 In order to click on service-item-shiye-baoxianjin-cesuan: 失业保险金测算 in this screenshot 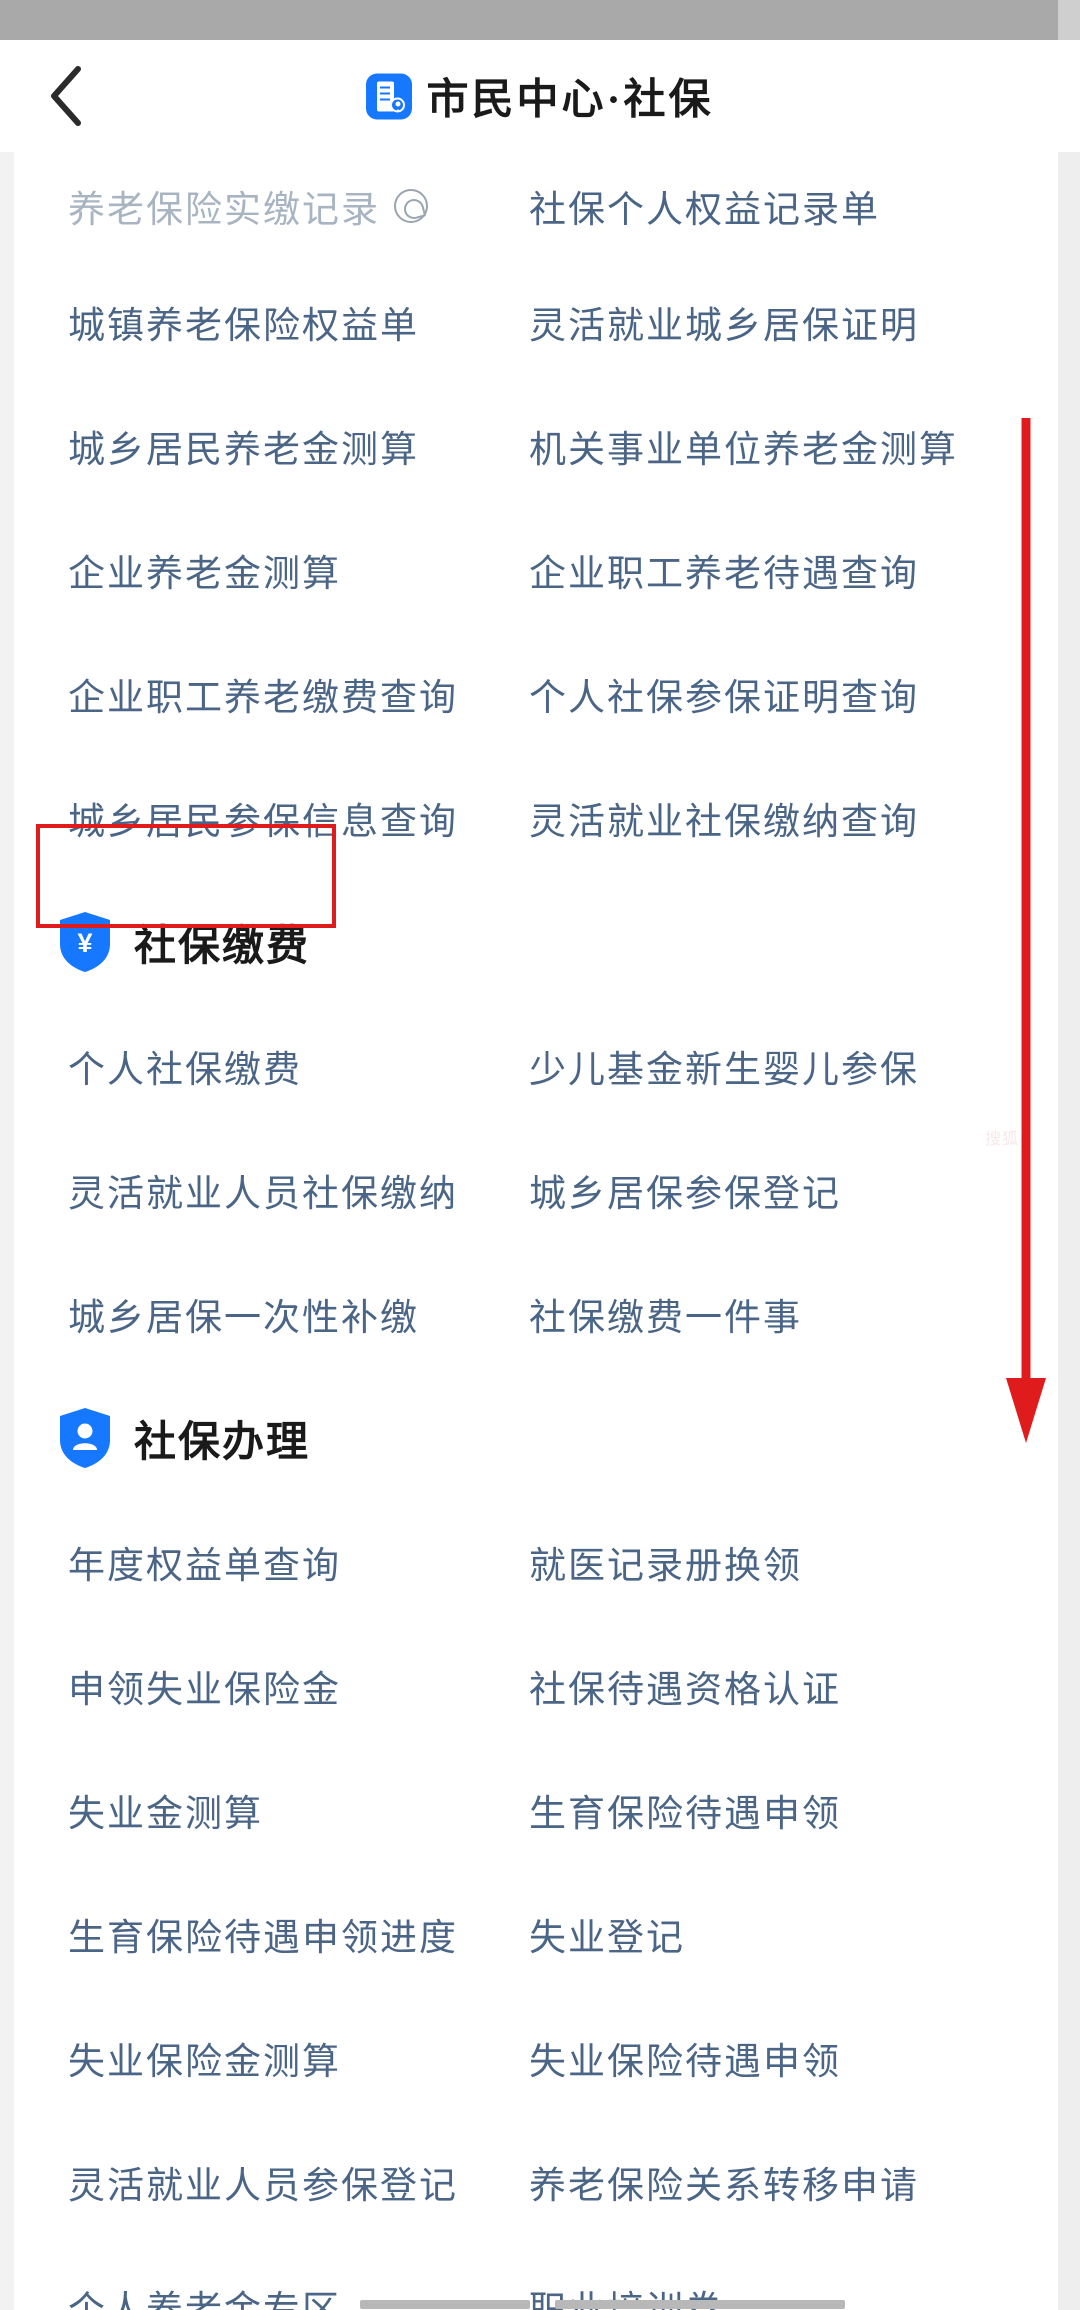, I will do `click(252, 2058)`.